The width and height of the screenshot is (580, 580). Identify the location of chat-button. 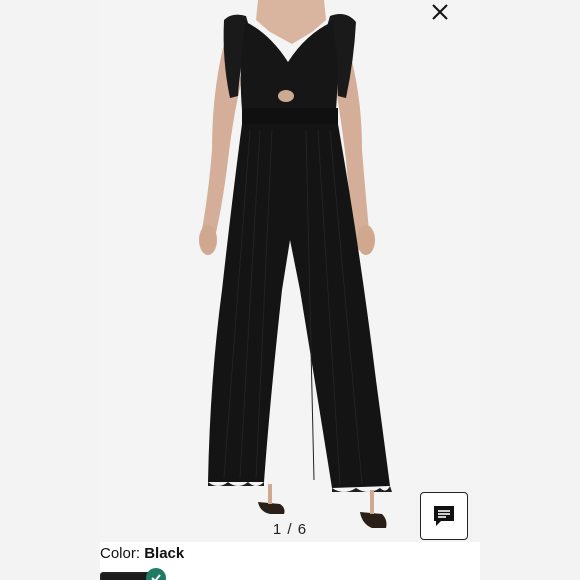
(444, 516).